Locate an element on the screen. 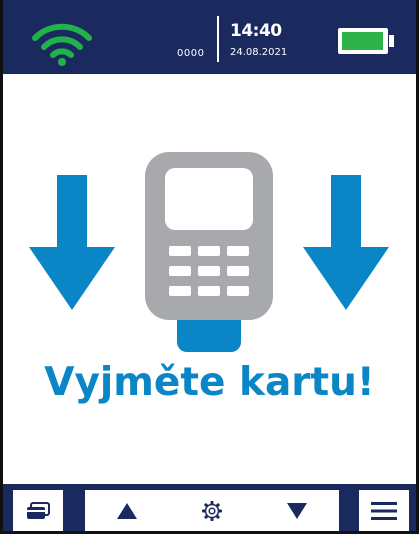 The width and height of the screenshot is (419, 534). card-button is located at coordinates (38, 510).